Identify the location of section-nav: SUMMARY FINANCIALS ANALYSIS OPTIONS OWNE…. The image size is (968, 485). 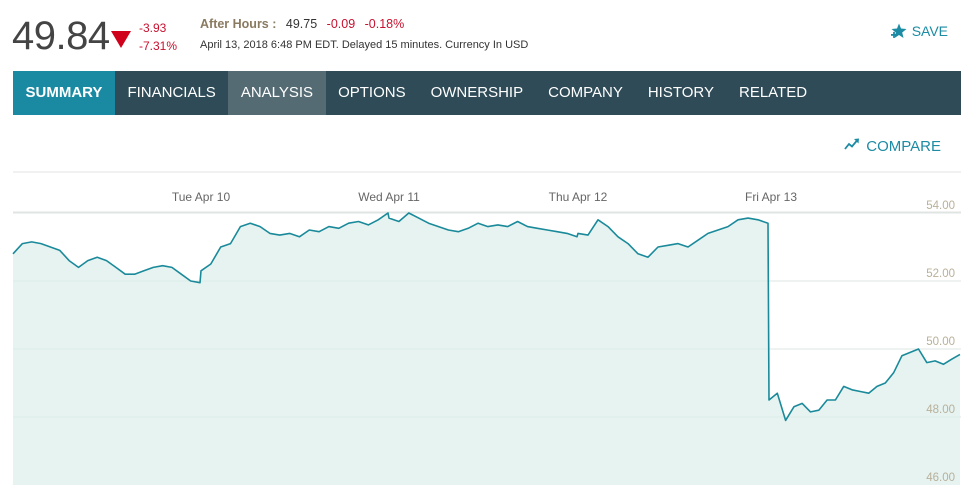
(487, 93).